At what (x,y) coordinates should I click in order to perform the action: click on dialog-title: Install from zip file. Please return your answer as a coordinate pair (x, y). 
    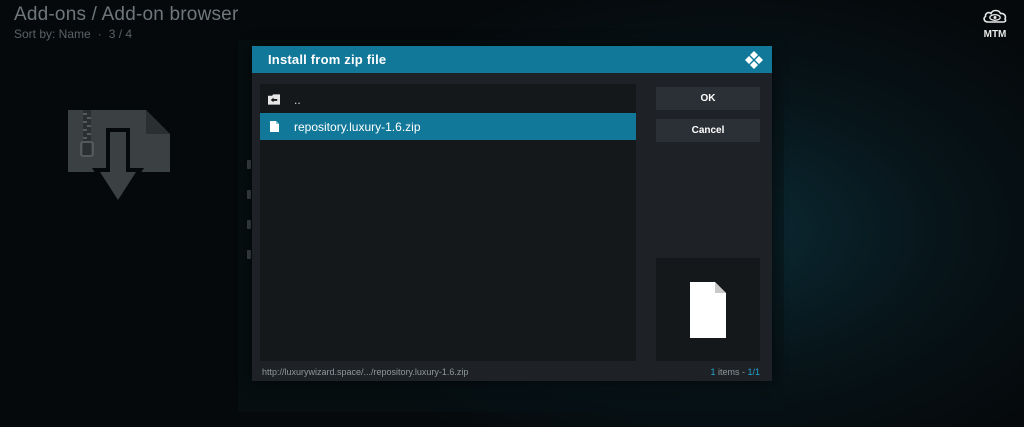
    Looking at the image, I should click on (327, 59).